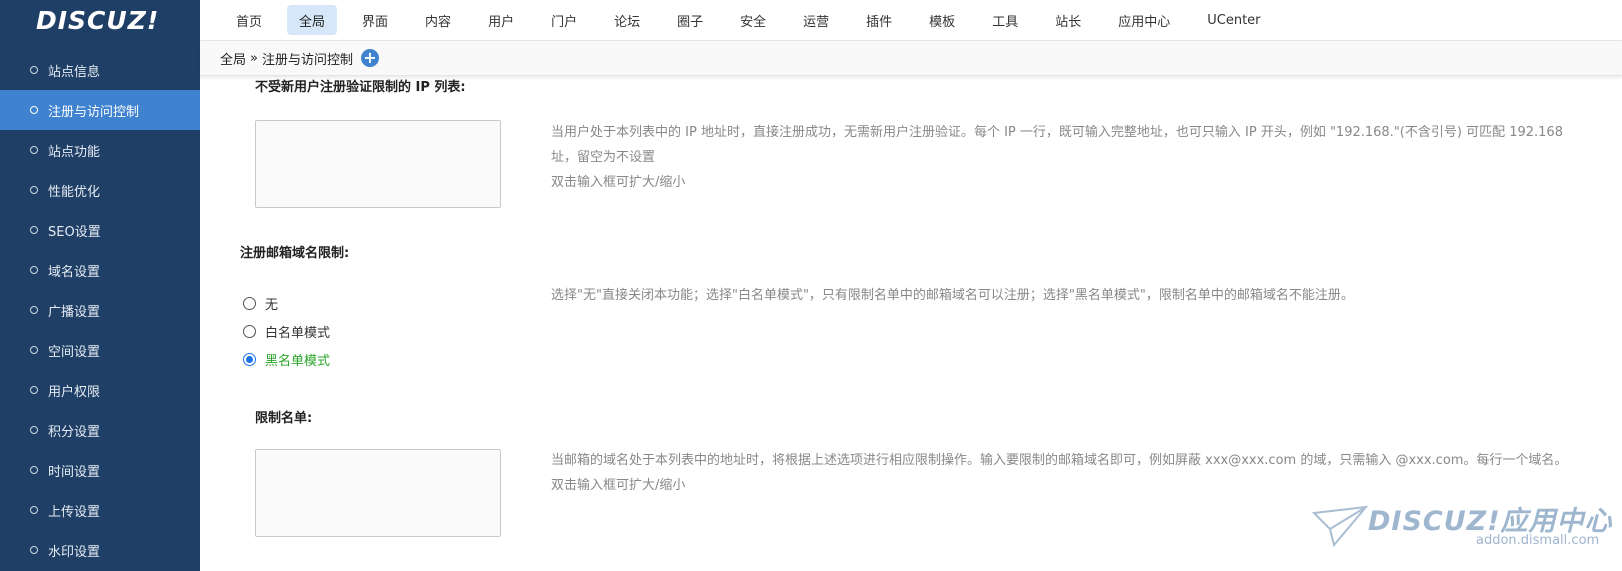  Describe the element at coordinates (618, 182) in the screenshot. I see `ip-list-expand-hint: 双击输入框可扩大/缩小` at that location.